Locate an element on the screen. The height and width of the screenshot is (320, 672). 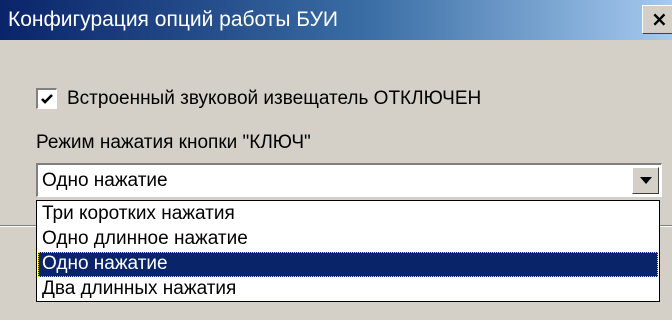
buzzer-disabled-checkbox is located at coordinates (46, 98).